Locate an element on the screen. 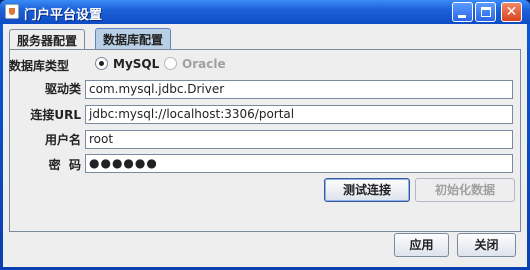 The height and width of the screenshot is (270, 530). test-connection-button: 测试连接 is located at coordinates (367, 190).